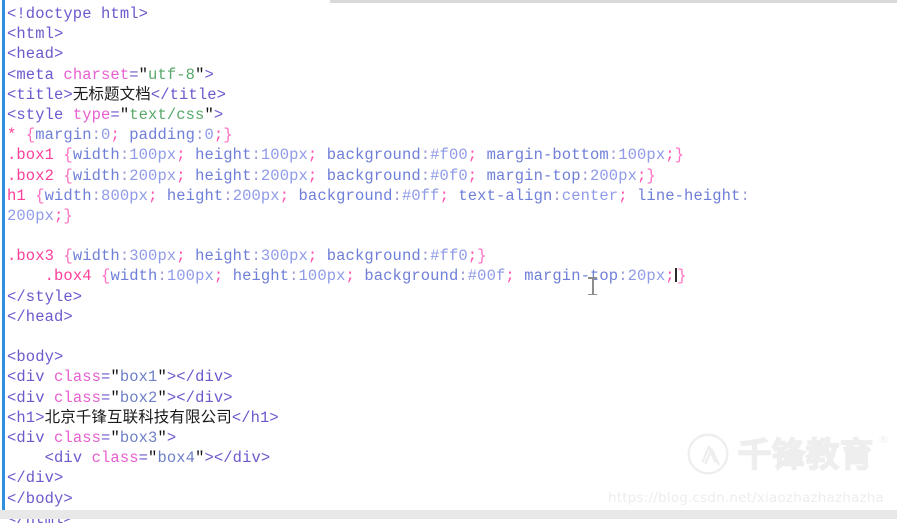  What do you see at coordinates (452, 317) in the screenshot?
I see `code-line-head-close: </head>` at bounding box center [452, 317].